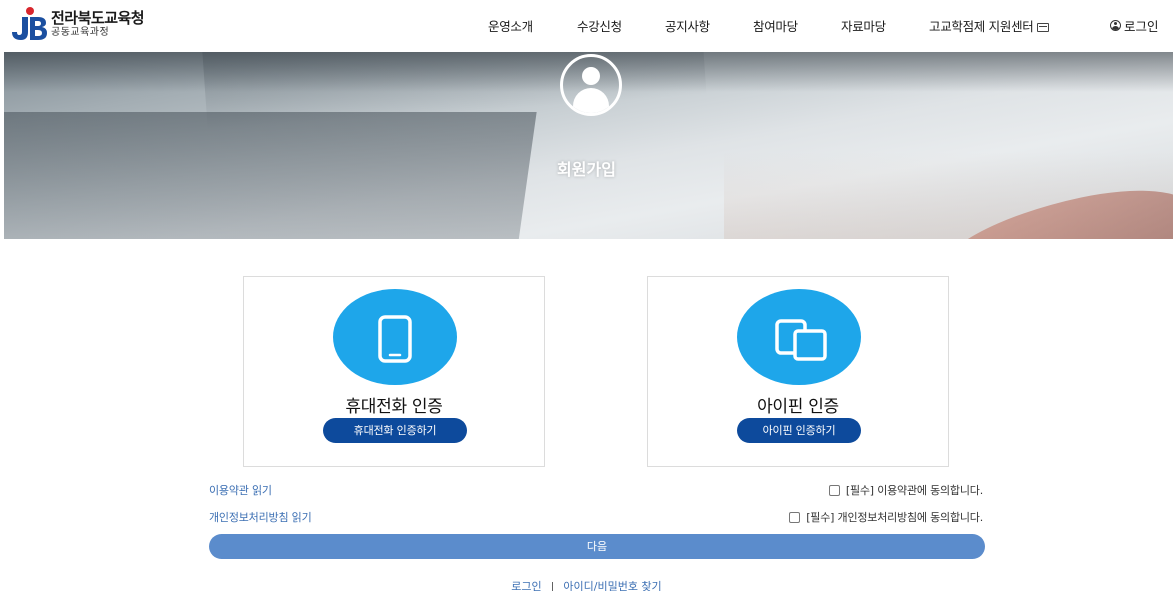 This screenshot has height=591, width=1173. I want to click on nav-item-credit-center: 고교학점제 지원센터, so click(989, 25).